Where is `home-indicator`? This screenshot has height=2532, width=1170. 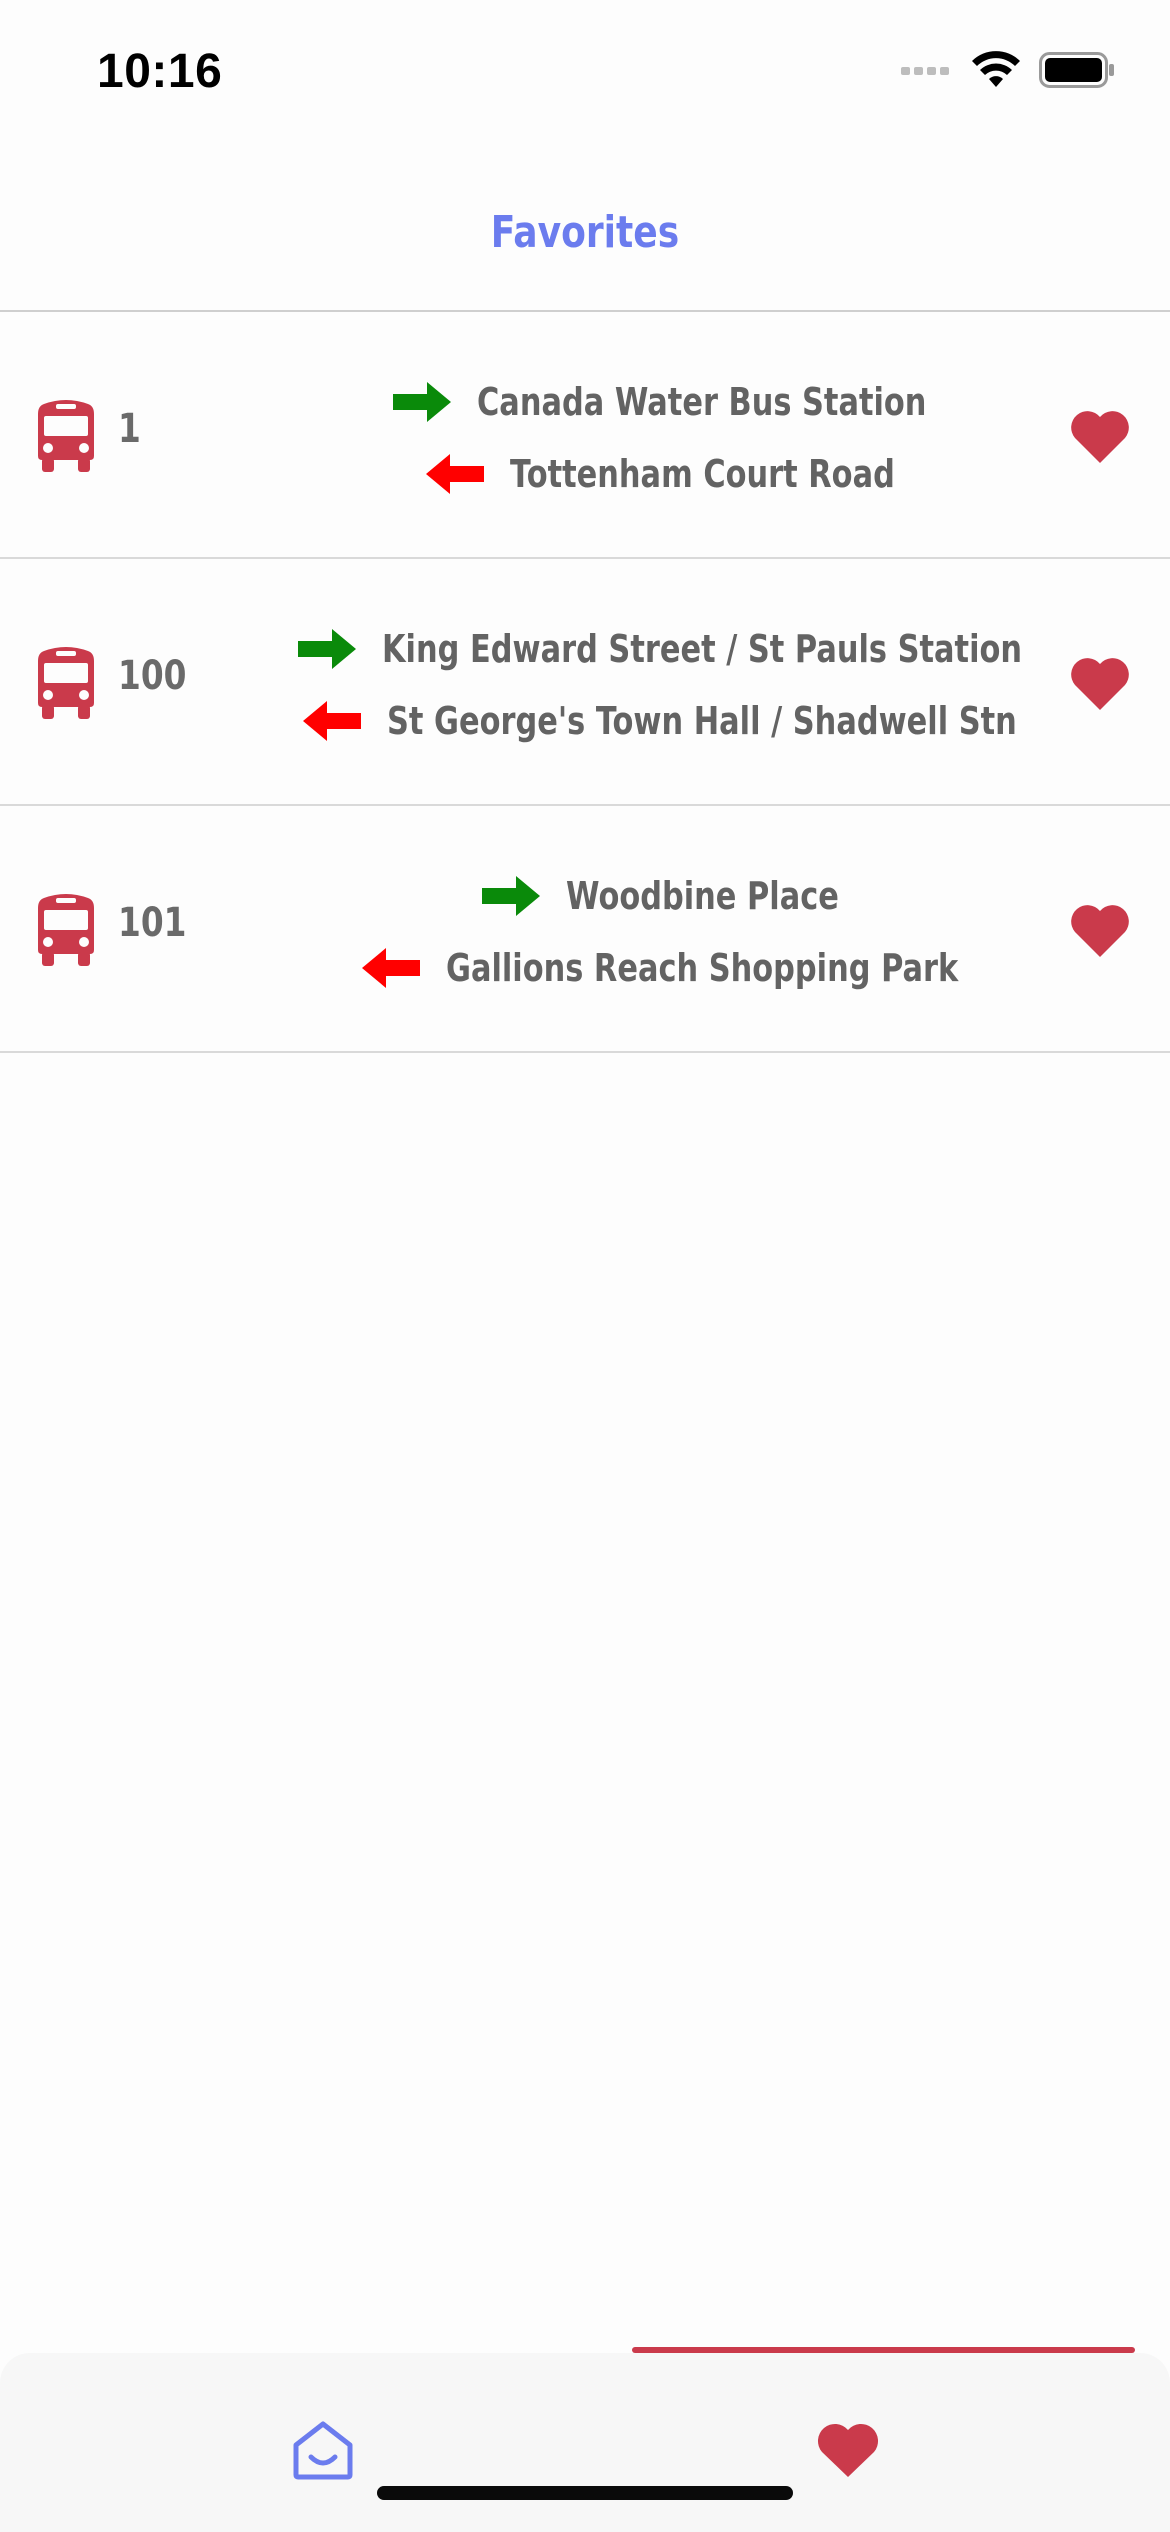 home-indicator is located at coordinates (585, 2493).